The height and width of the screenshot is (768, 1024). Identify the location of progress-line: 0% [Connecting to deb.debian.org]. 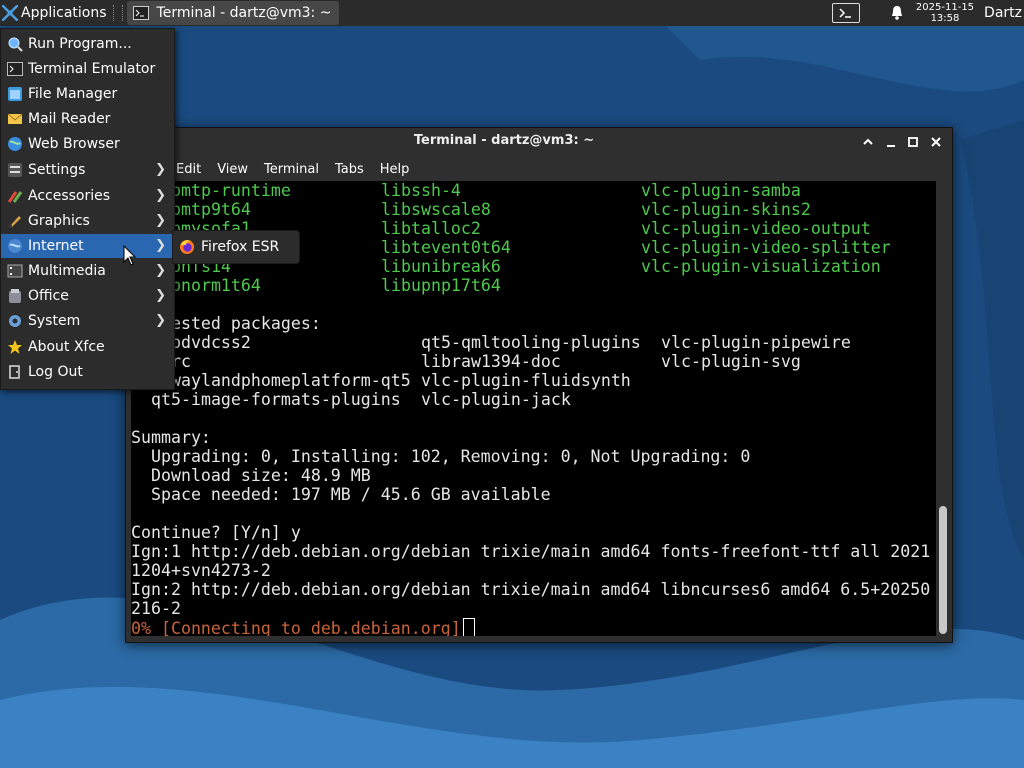
(303, 627).